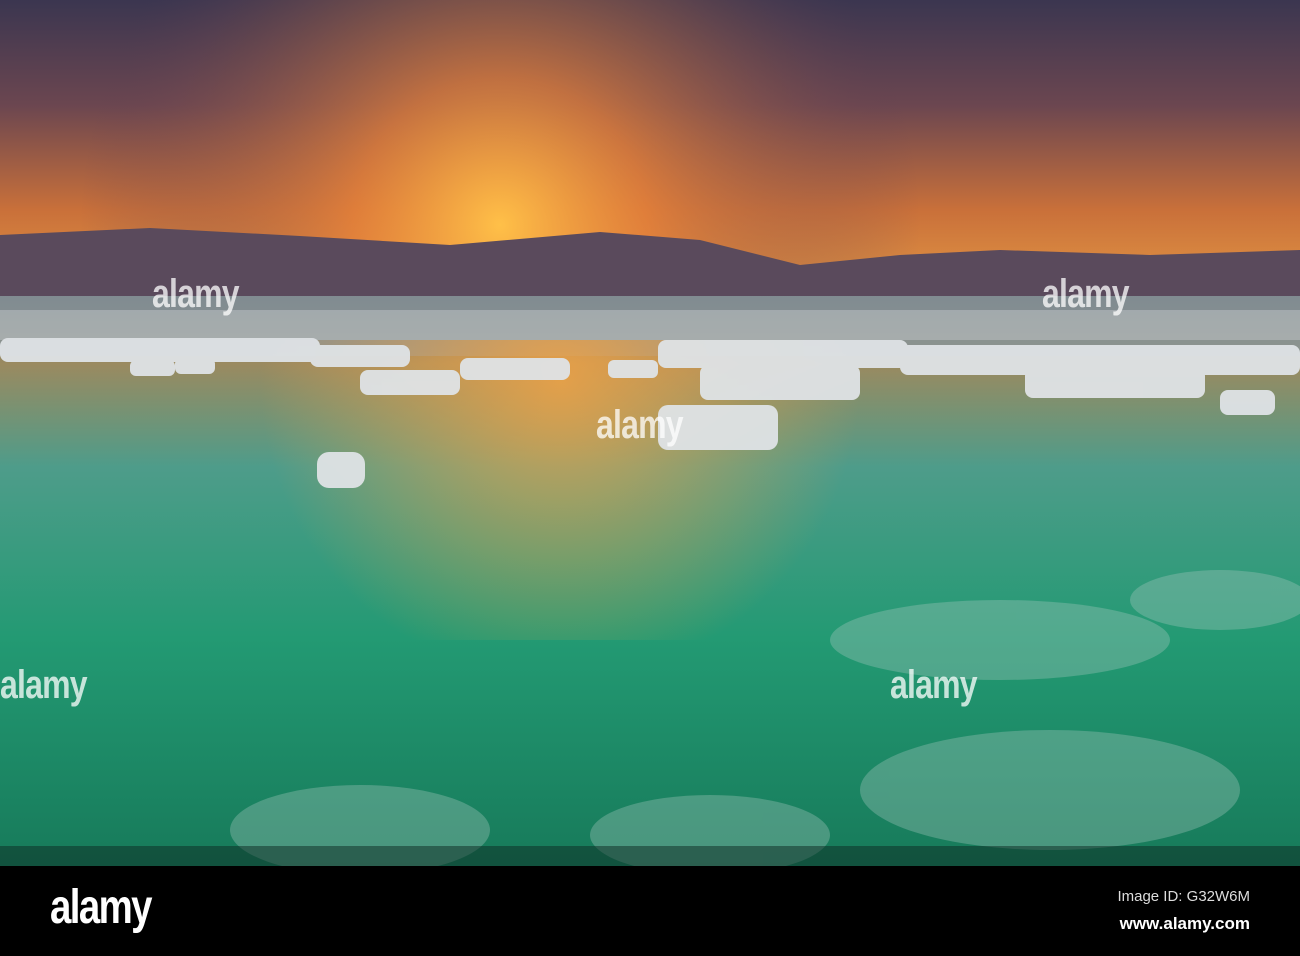 The width and height of the screenshot is (1300, 956). I want to click on footer-bar: alamy Image ID: G32W6M www.alamy.com, so click(650, 911).